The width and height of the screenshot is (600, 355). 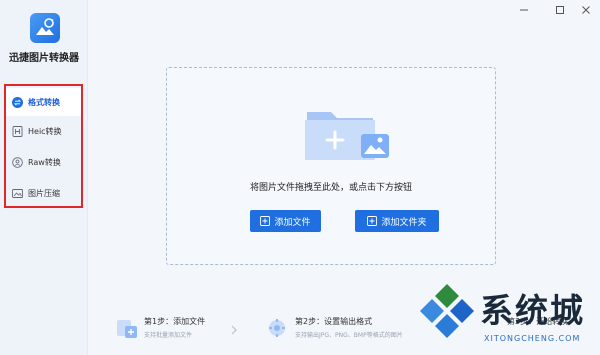 What do you see at coordinates (372, 221) in the screenshot?
I see `add-folder-icon` at bounding box center [372, 221].